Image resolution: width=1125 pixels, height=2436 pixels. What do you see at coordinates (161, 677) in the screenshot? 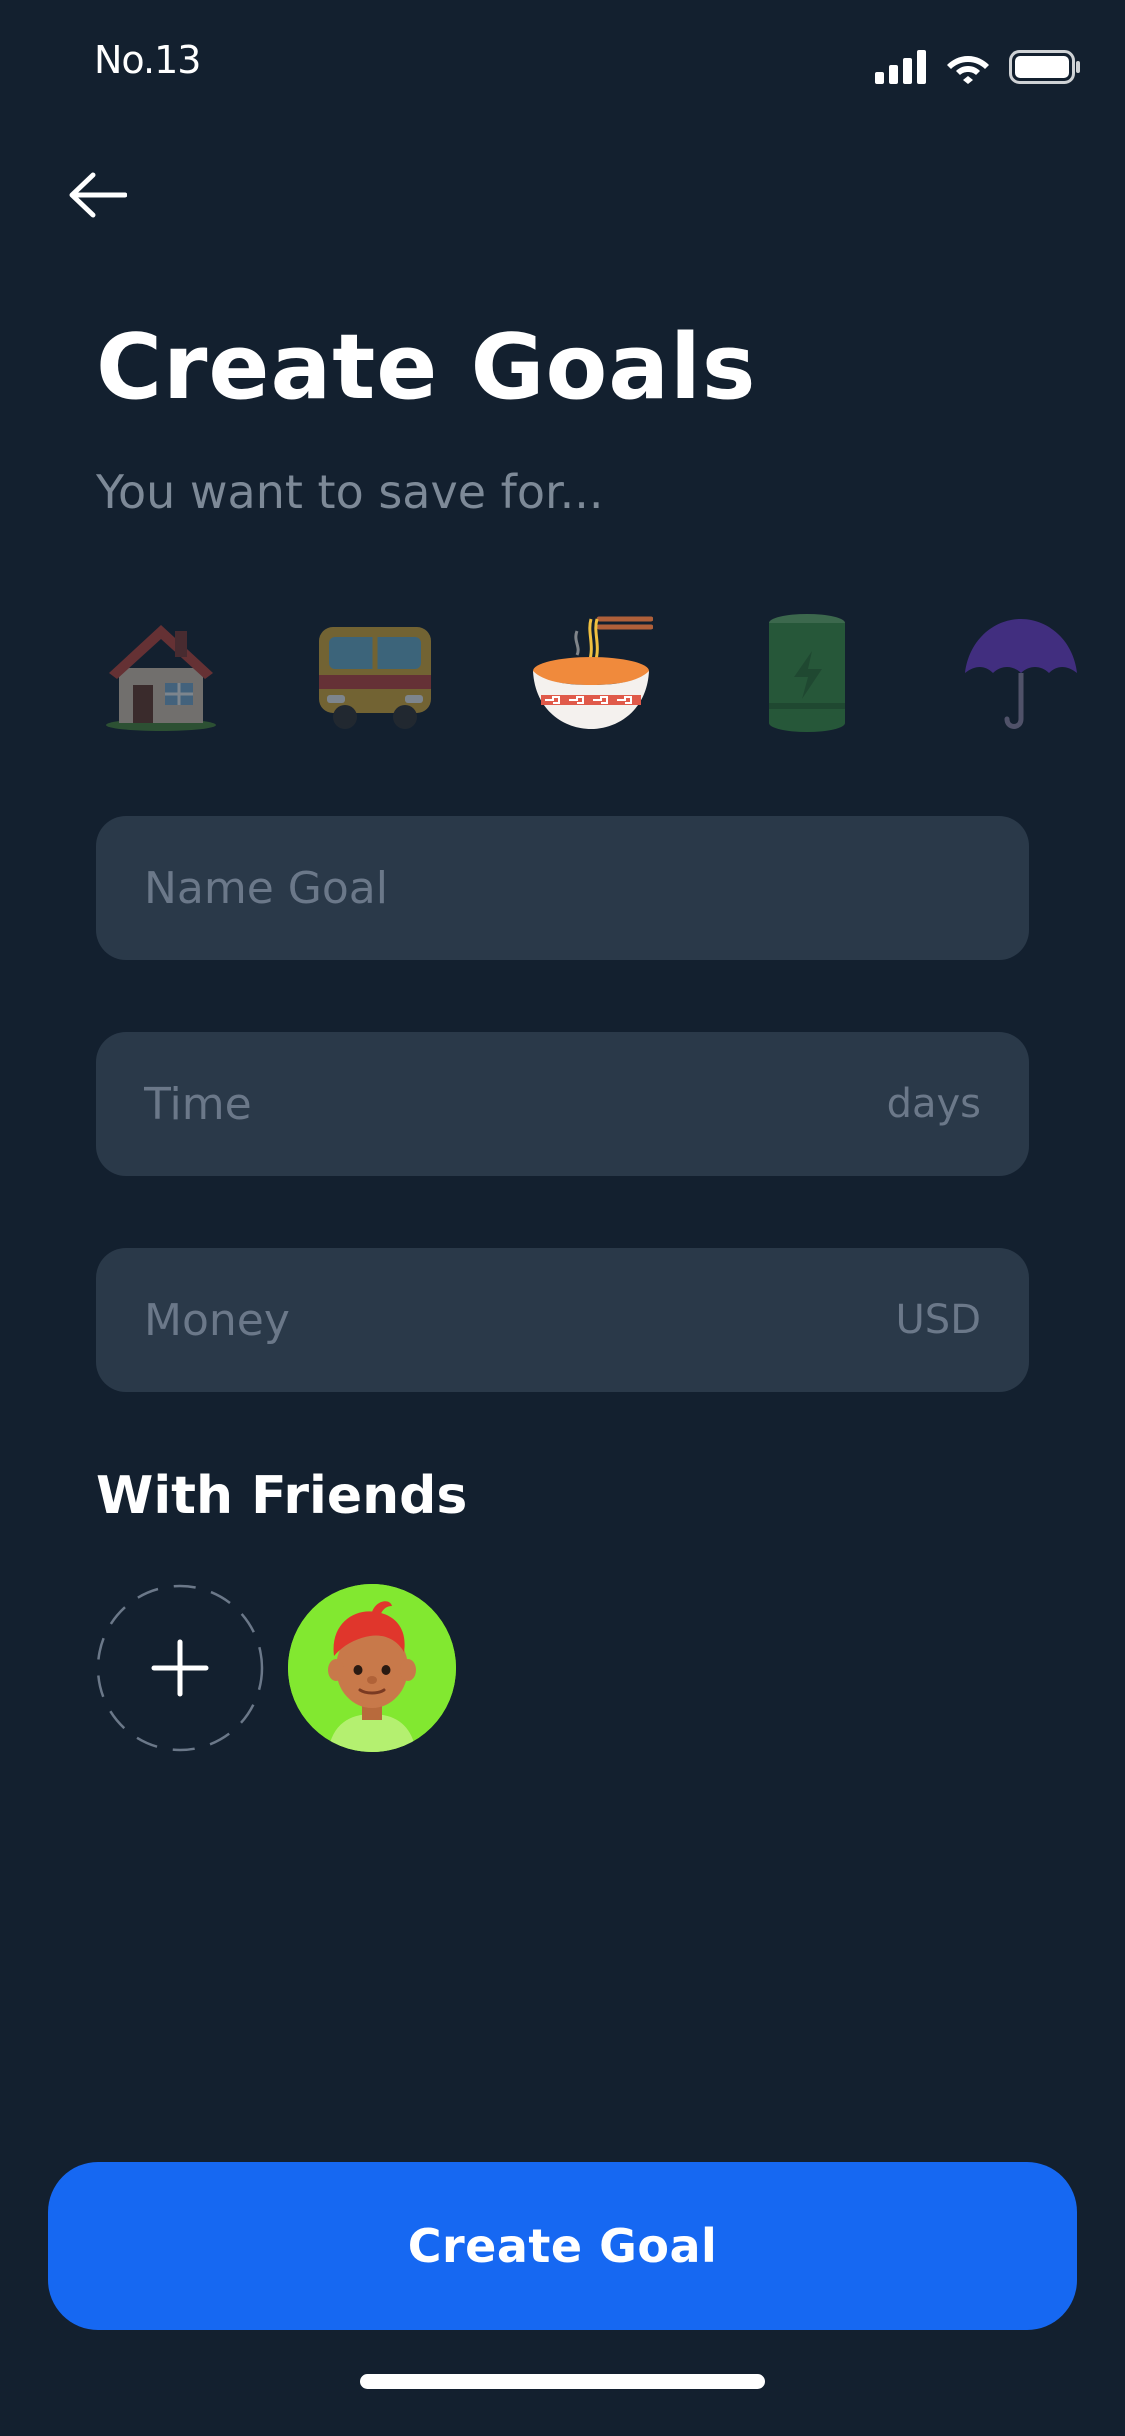
I see `house-icon` at bounding box center [161, 677].